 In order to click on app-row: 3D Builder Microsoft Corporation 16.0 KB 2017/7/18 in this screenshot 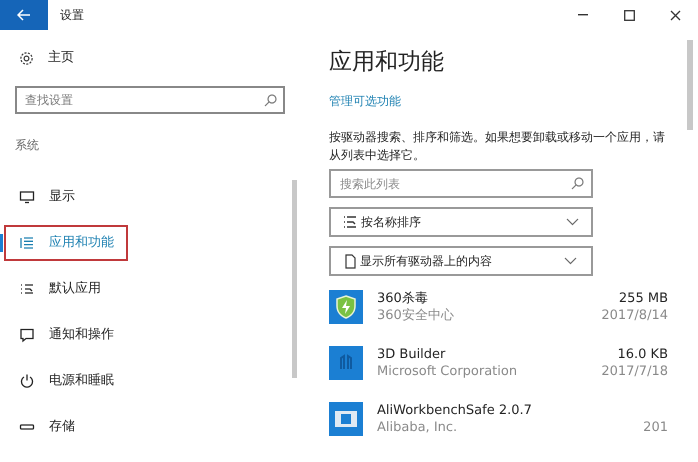, I will do `click(498, 363)`.